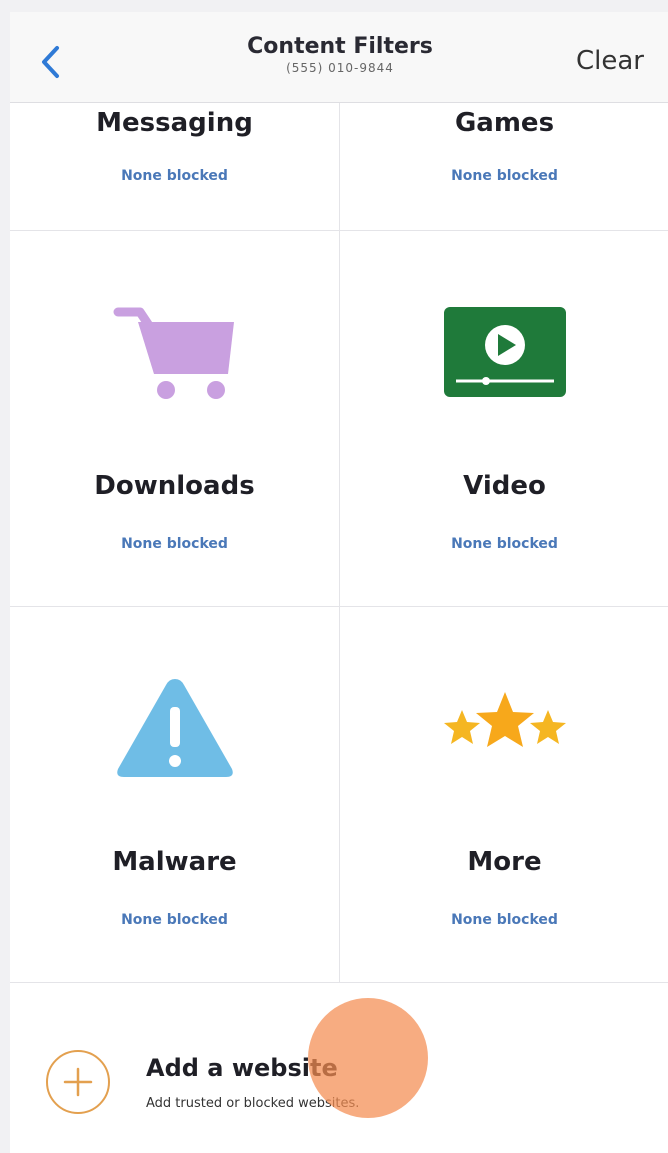 The image size is (668, 1153). I want to click on add-website-subtitle: Add trusted or blocked websites., so click(253, 1103).